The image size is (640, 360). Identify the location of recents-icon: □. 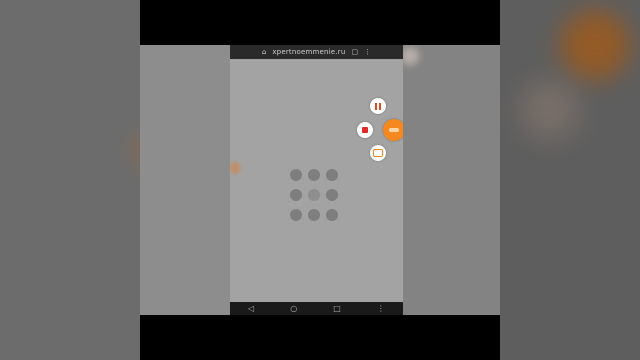
(337, 308).